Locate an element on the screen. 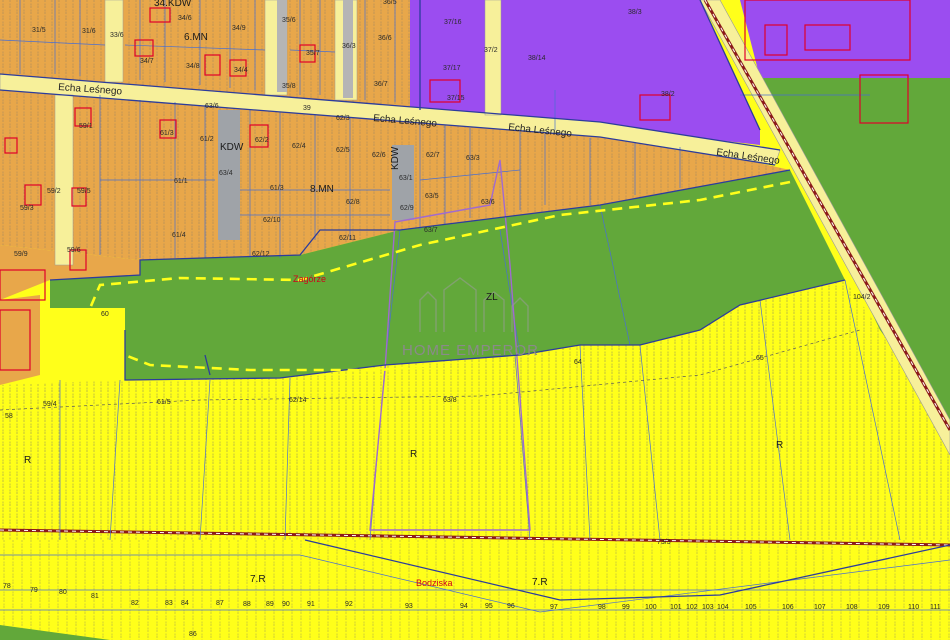  plot-number-label: 61/1 is located at coordinates (181, 181).